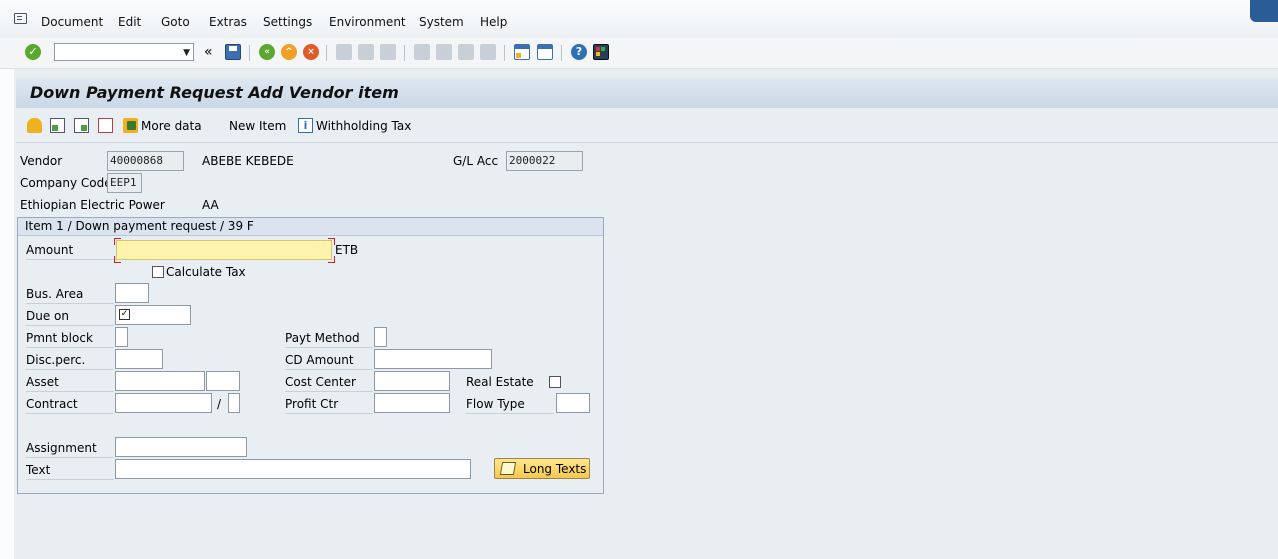 This screenshot has width=1278, height=559. What do you see at coordinates (171, 126) in the screenshot?
I see `more-data-button: More data` at bounding box center [171, 126].